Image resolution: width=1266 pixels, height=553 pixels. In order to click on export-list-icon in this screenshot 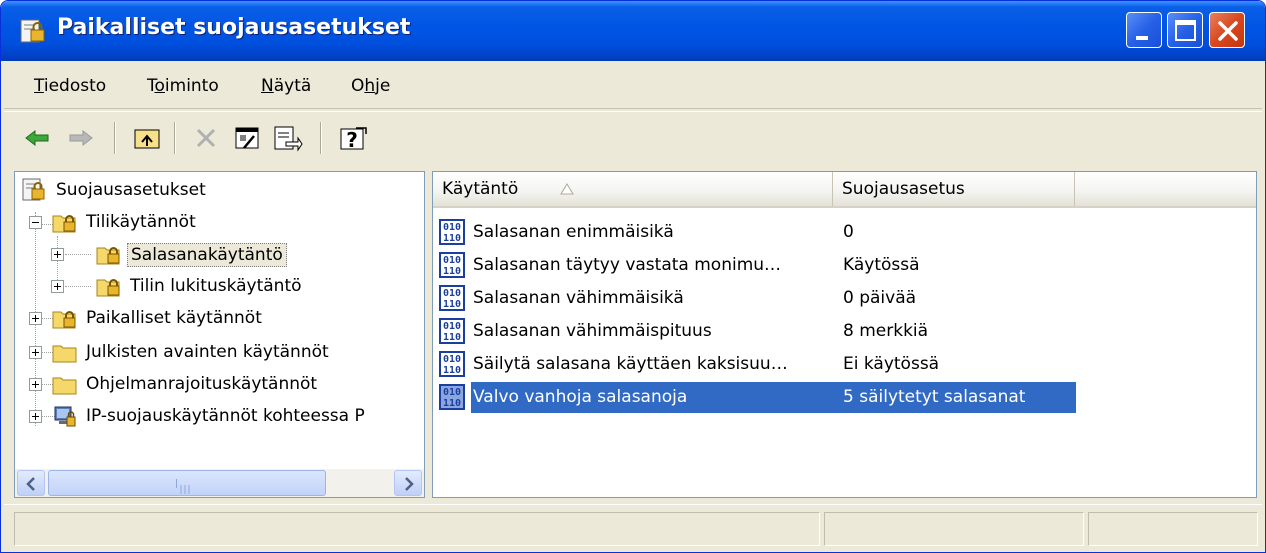, I will do `click(288, 139)`.